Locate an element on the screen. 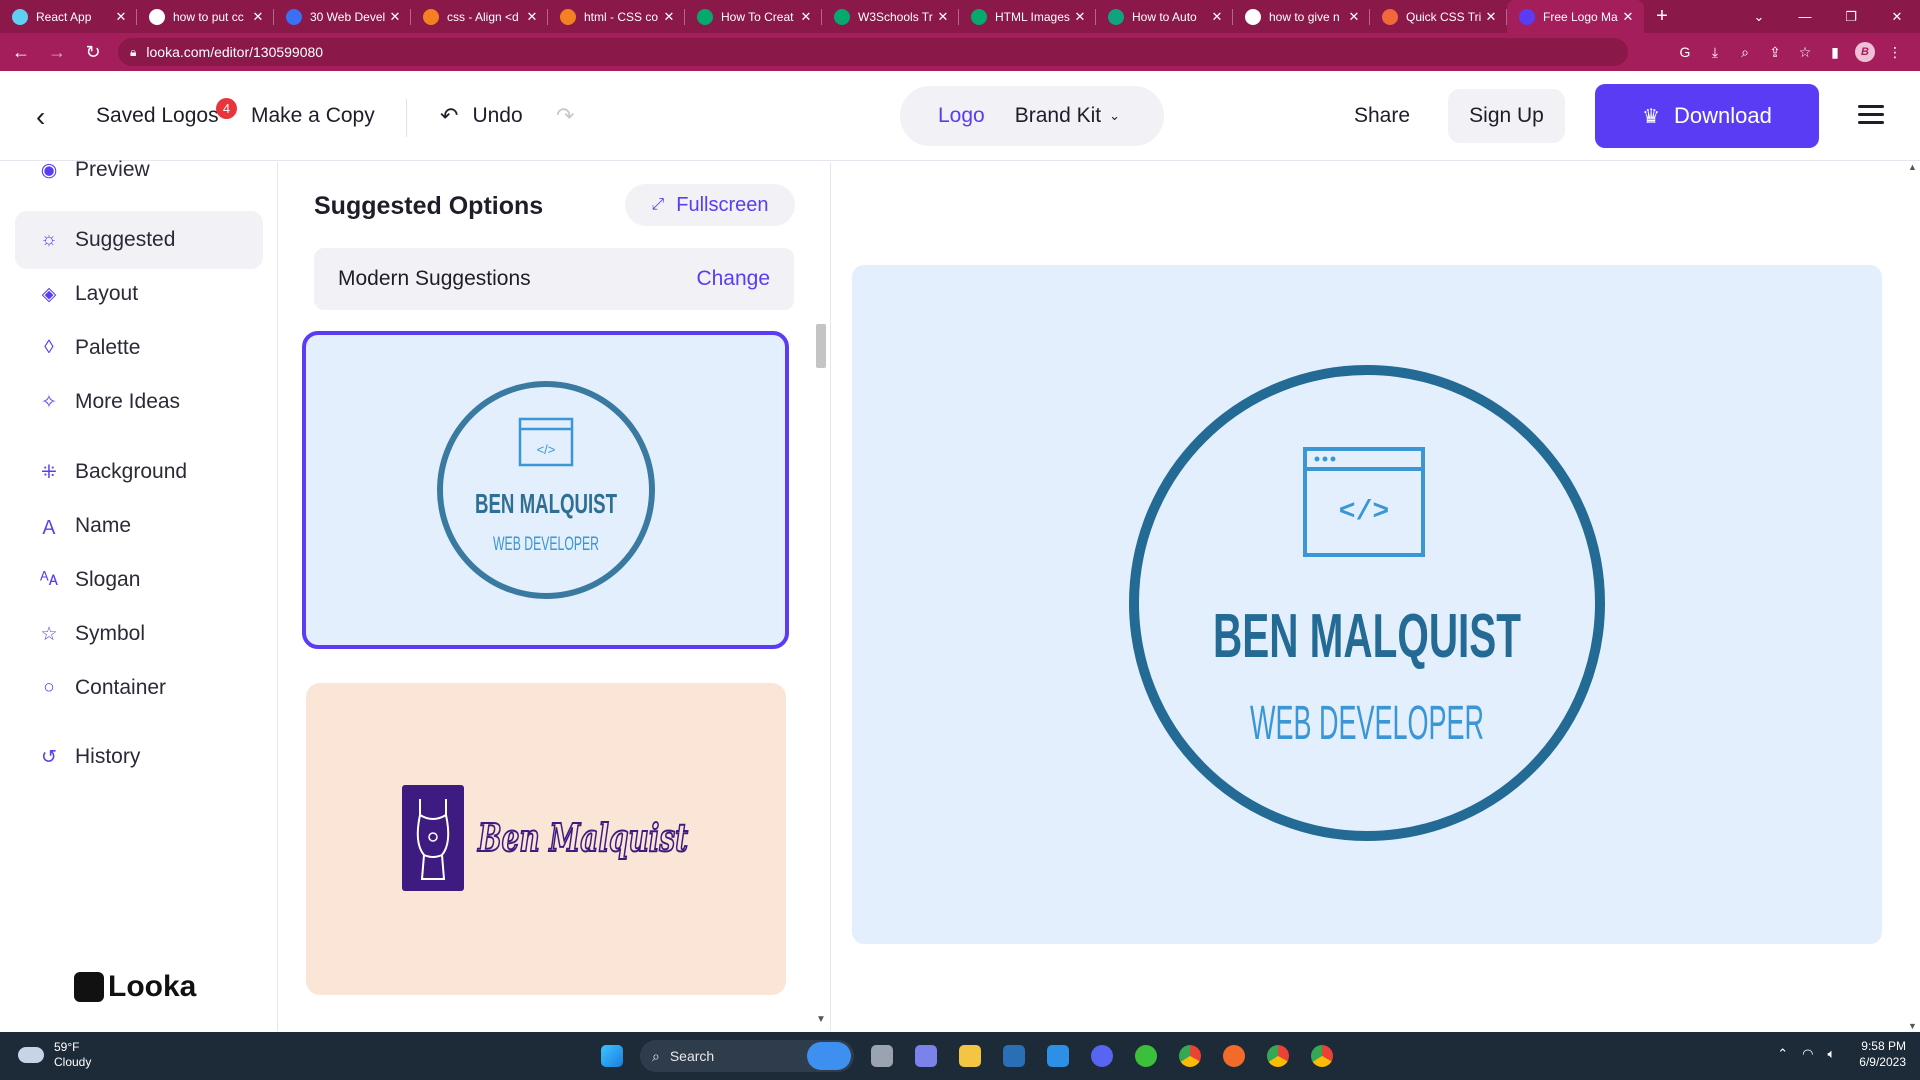 This screenshot has width=1920, height=1080. tab-logo: Logo is located at coordinates (961, 116).